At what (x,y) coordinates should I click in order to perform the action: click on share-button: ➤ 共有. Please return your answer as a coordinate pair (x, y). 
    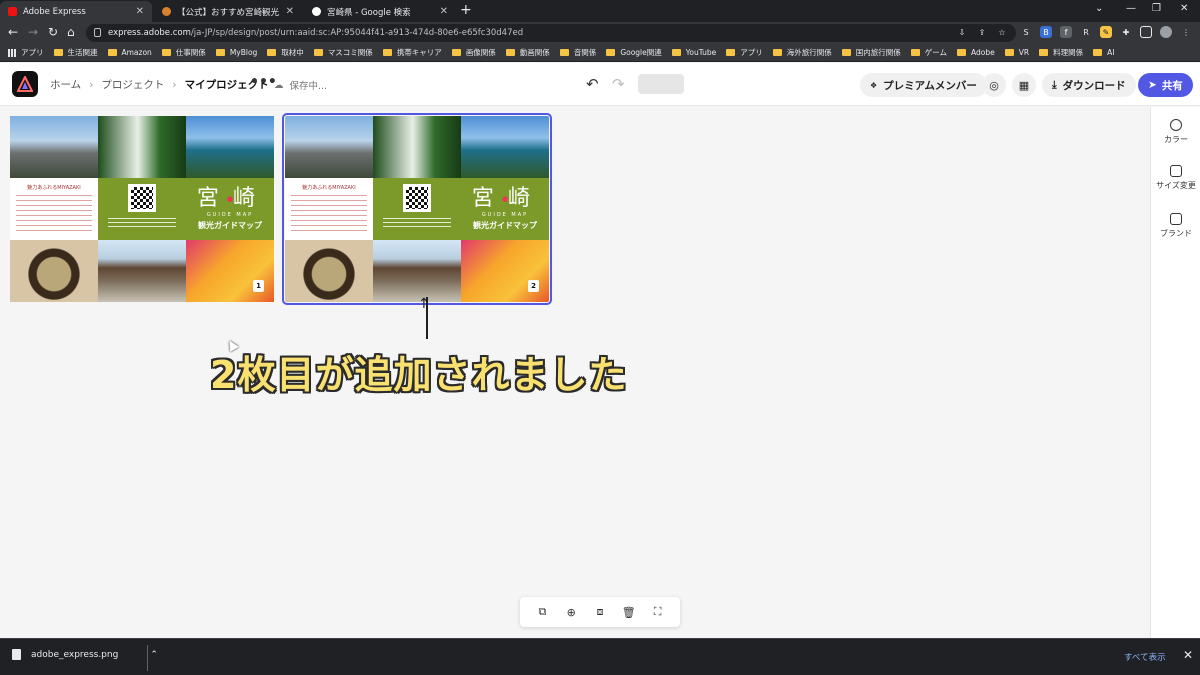
    Looking at the image, I should click on (1165, 85).